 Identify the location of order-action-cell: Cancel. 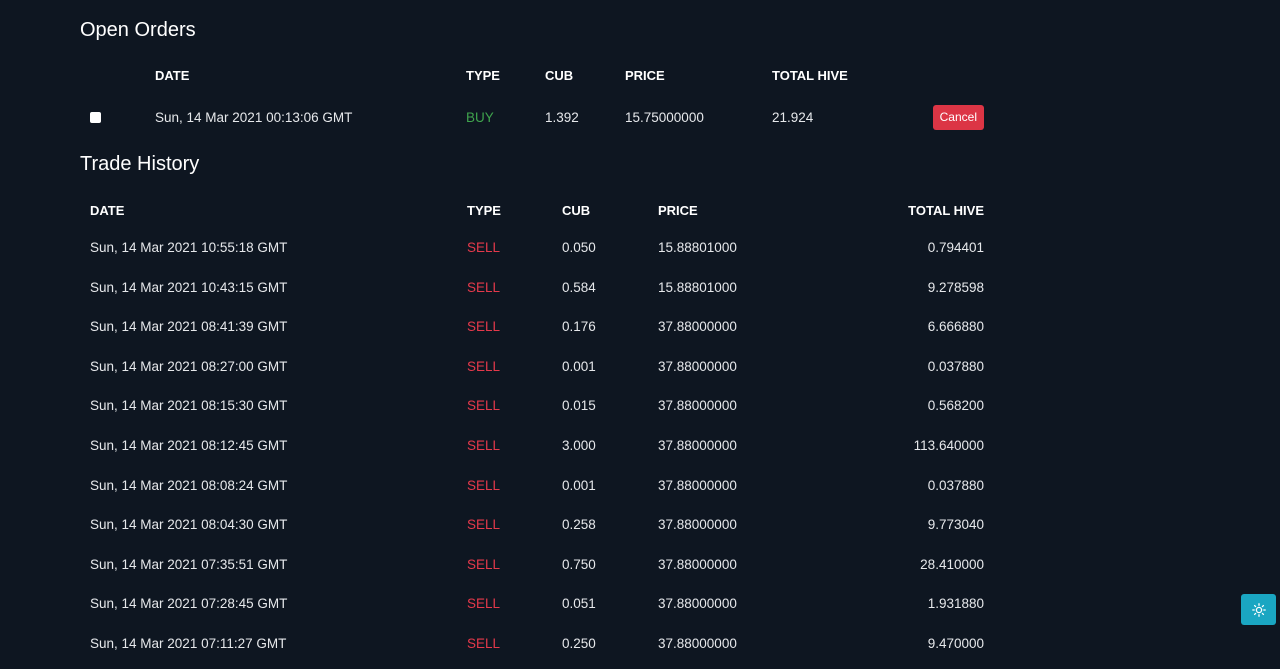
(946, 117).